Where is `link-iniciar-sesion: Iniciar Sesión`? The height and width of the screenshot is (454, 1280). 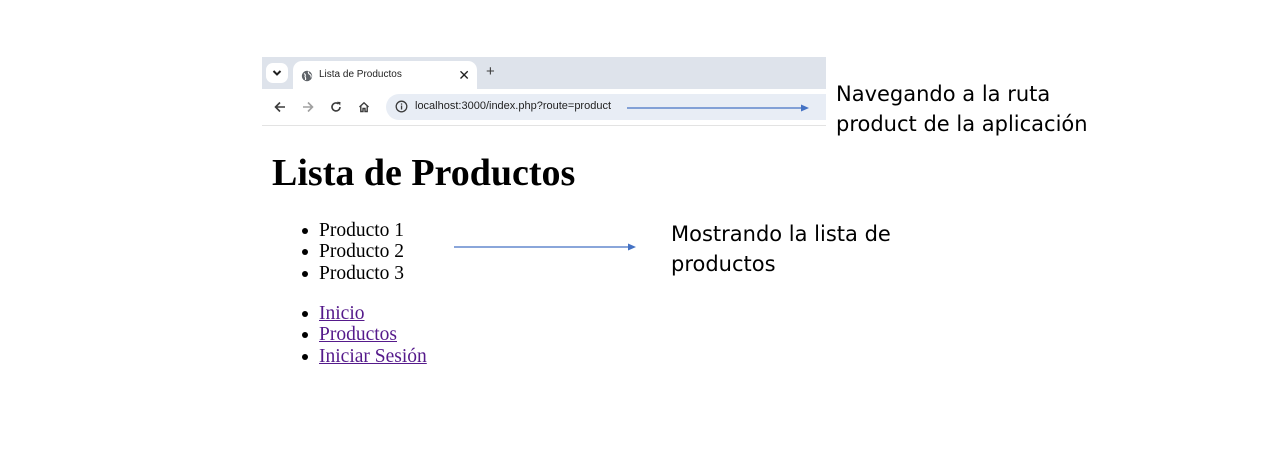 link-iniciar-sesion: Iniciar Sesión is located at coordinates (373, 356).